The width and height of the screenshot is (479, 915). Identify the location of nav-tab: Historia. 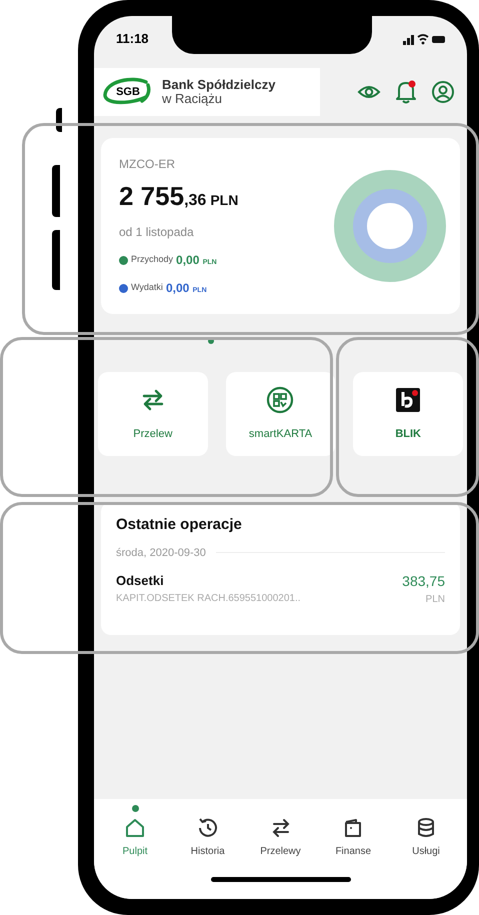
(207, 832).